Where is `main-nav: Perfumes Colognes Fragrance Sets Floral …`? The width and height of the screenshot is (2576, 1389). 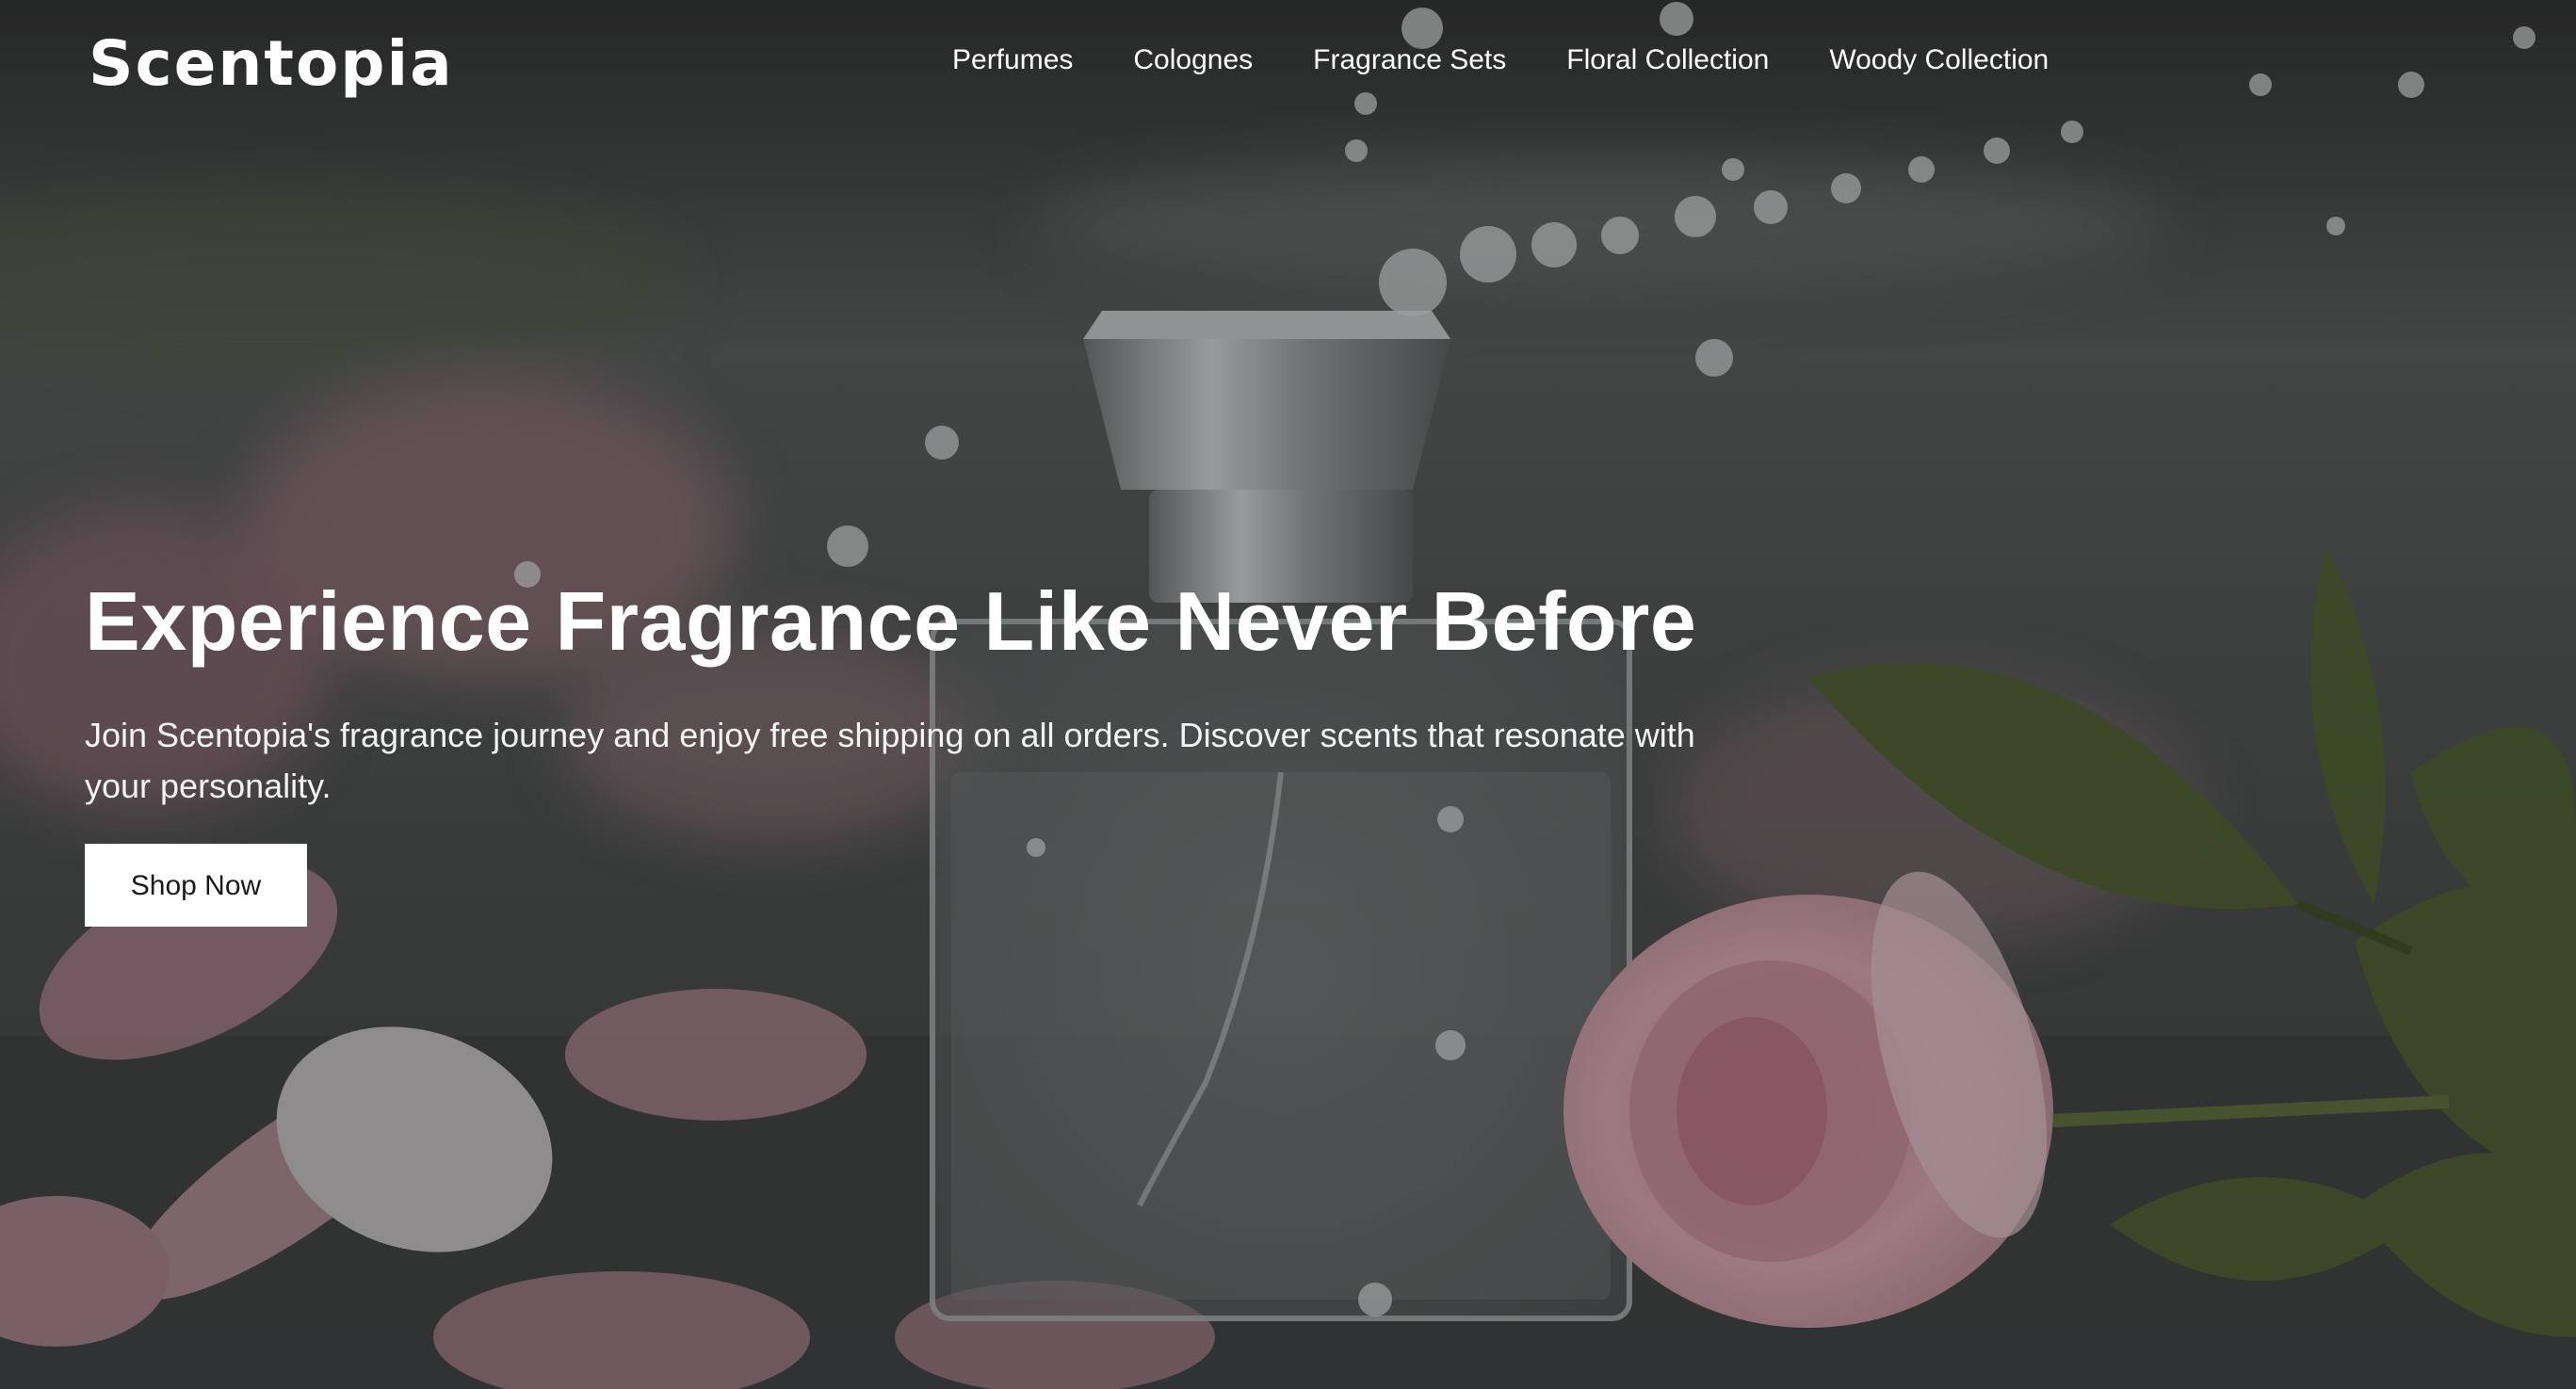 main-nav: Perfumes Colognes Fragrance Sets Floral … is located at coordinates (1500, 60).